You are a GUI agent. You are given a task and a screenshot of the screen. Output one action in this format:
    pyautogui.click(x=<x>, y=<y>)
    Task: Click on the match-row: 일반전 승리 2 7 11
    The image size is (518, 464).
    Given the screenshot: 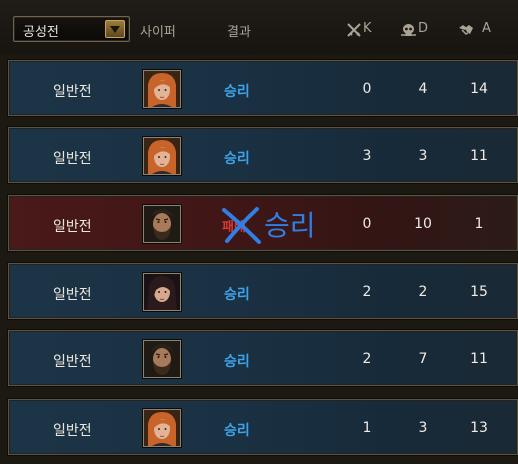 What is the action you would take?
    pyautogui.click(x=263, y=358)
    